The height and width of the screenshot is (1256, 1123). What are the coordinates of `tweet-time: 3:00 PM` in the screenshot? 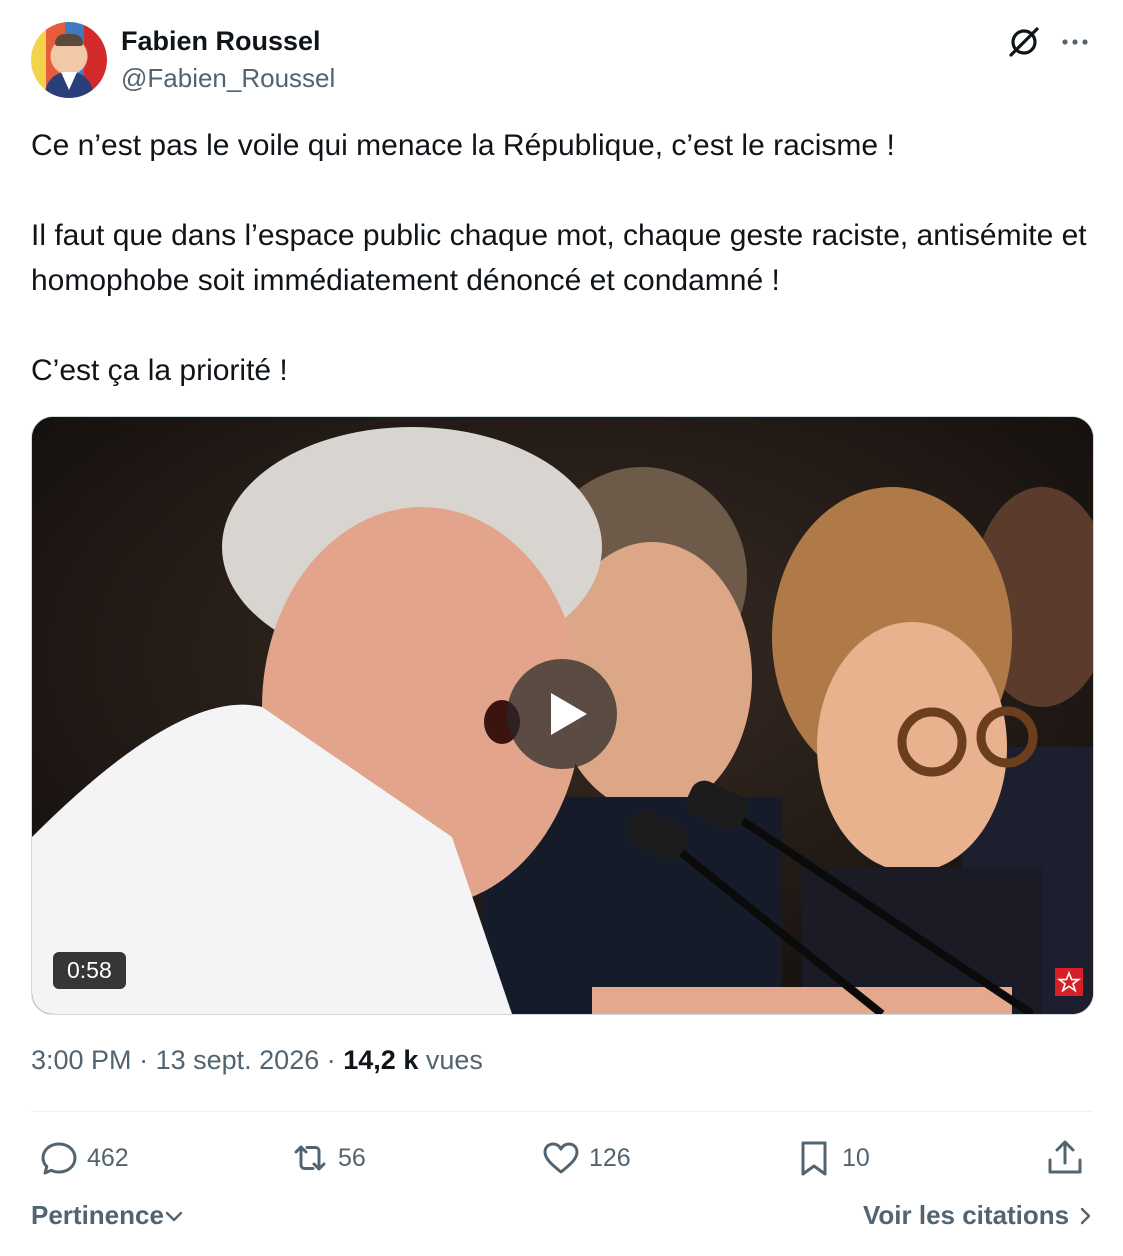 It's located at (81, 1060).